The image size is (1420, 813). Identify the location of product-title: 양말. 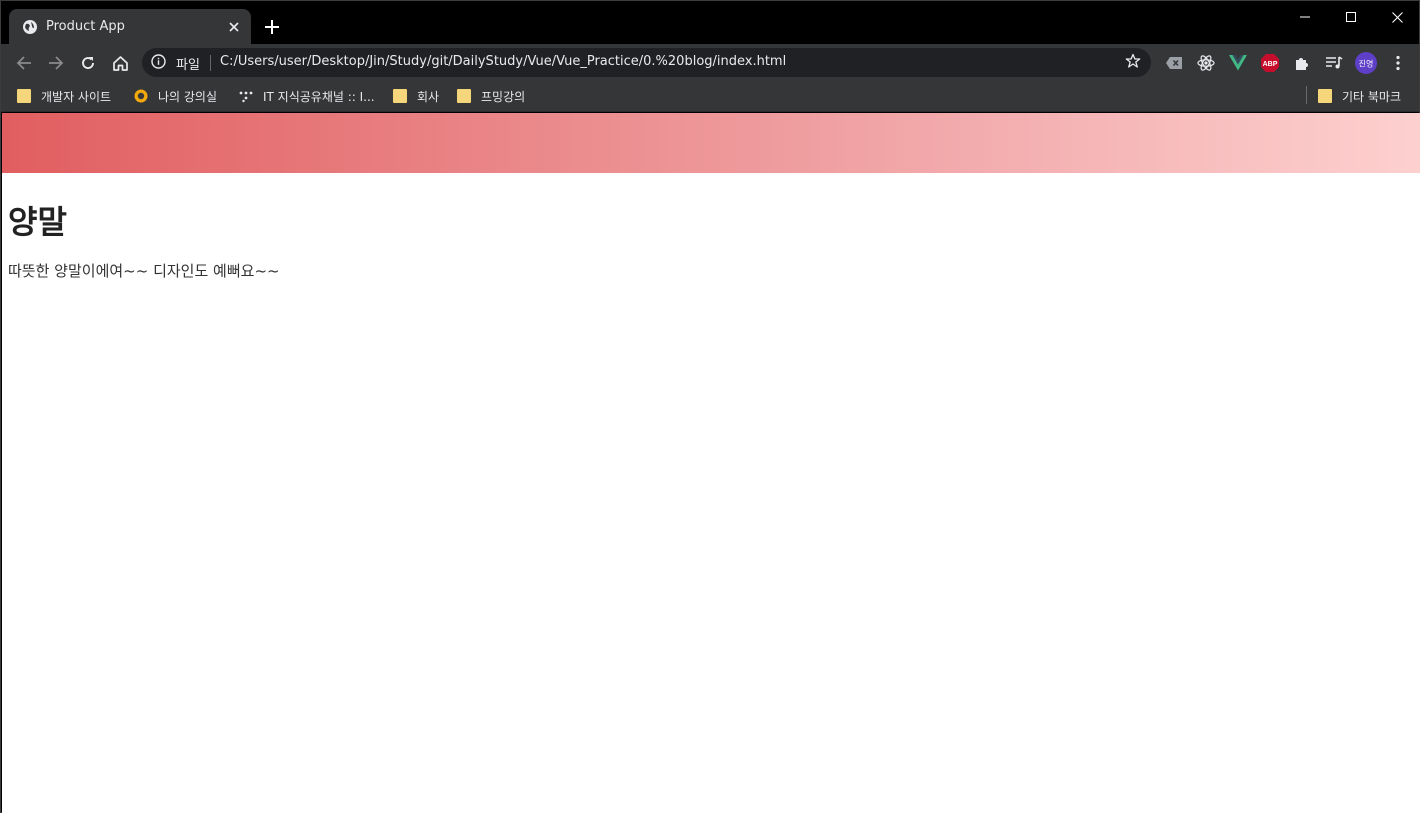
(37, 222).